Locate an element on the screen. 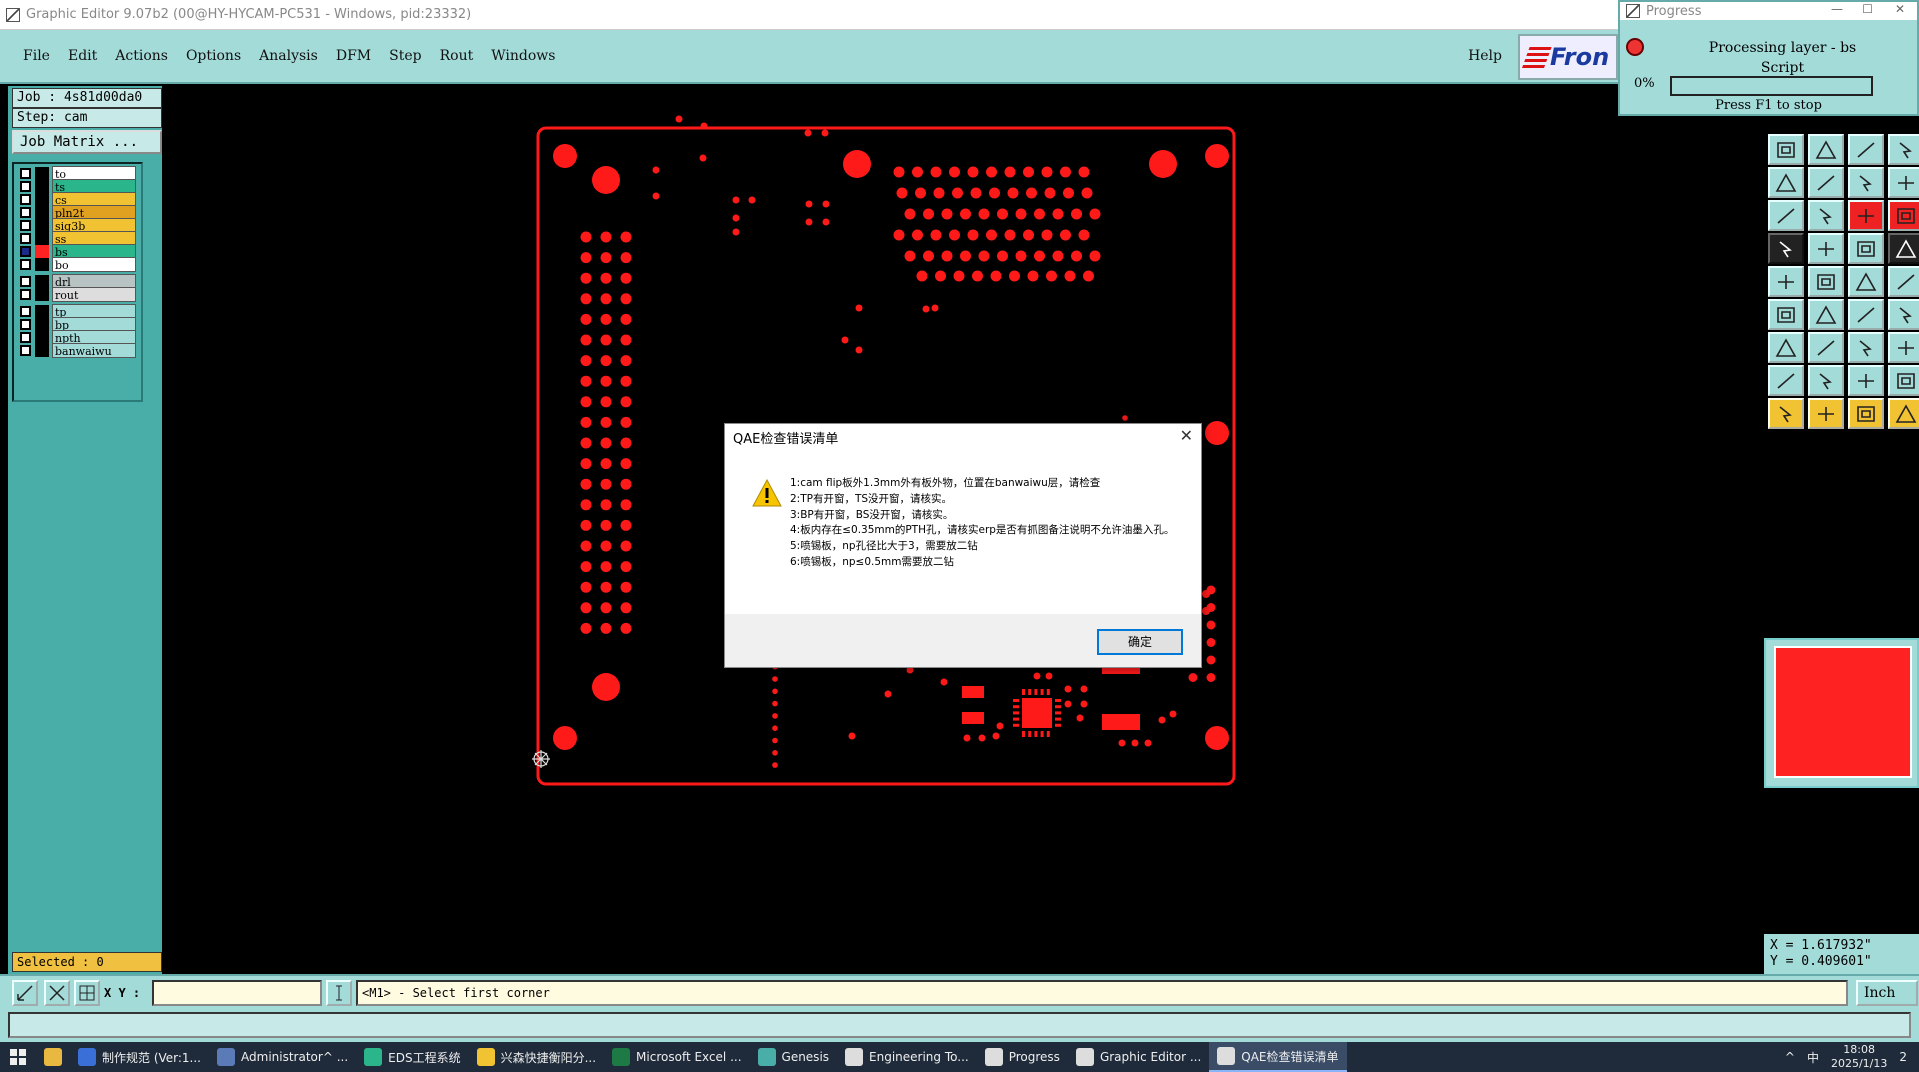 The height and width of the screenshot is (1072, 1919). via is located at coordinates (996, 736).